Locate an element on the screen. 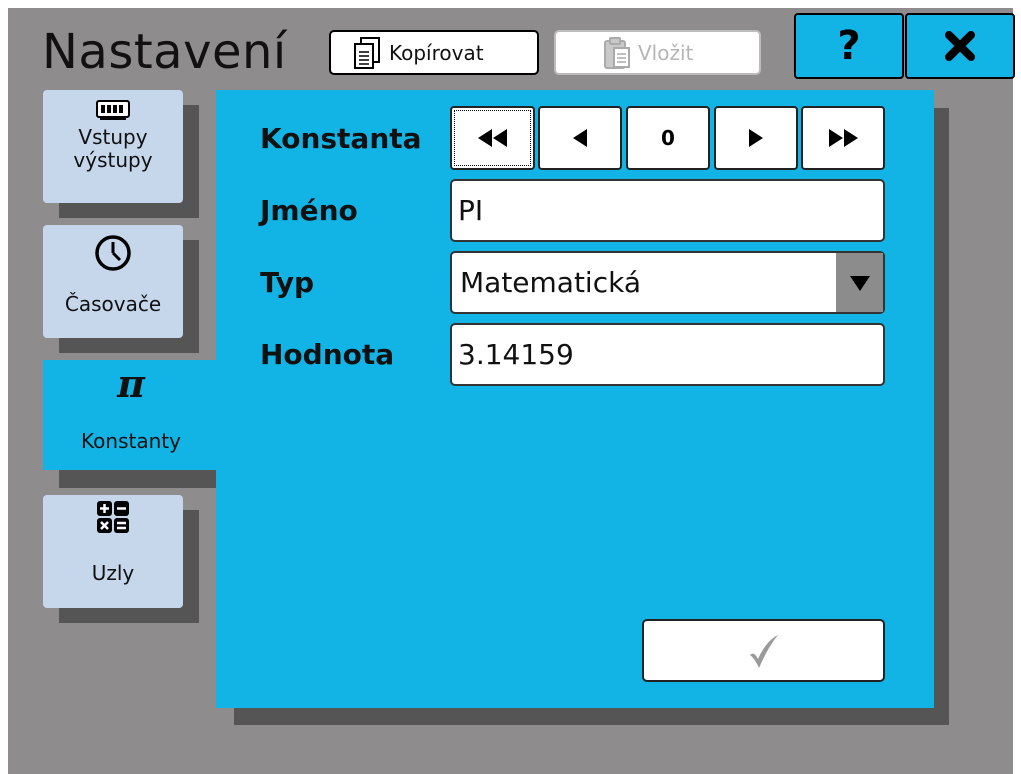 Image resolution: width=1021 pixels, height=774 pixels. copy-button-label: Kopírovat is located at coordinates (436, 52).